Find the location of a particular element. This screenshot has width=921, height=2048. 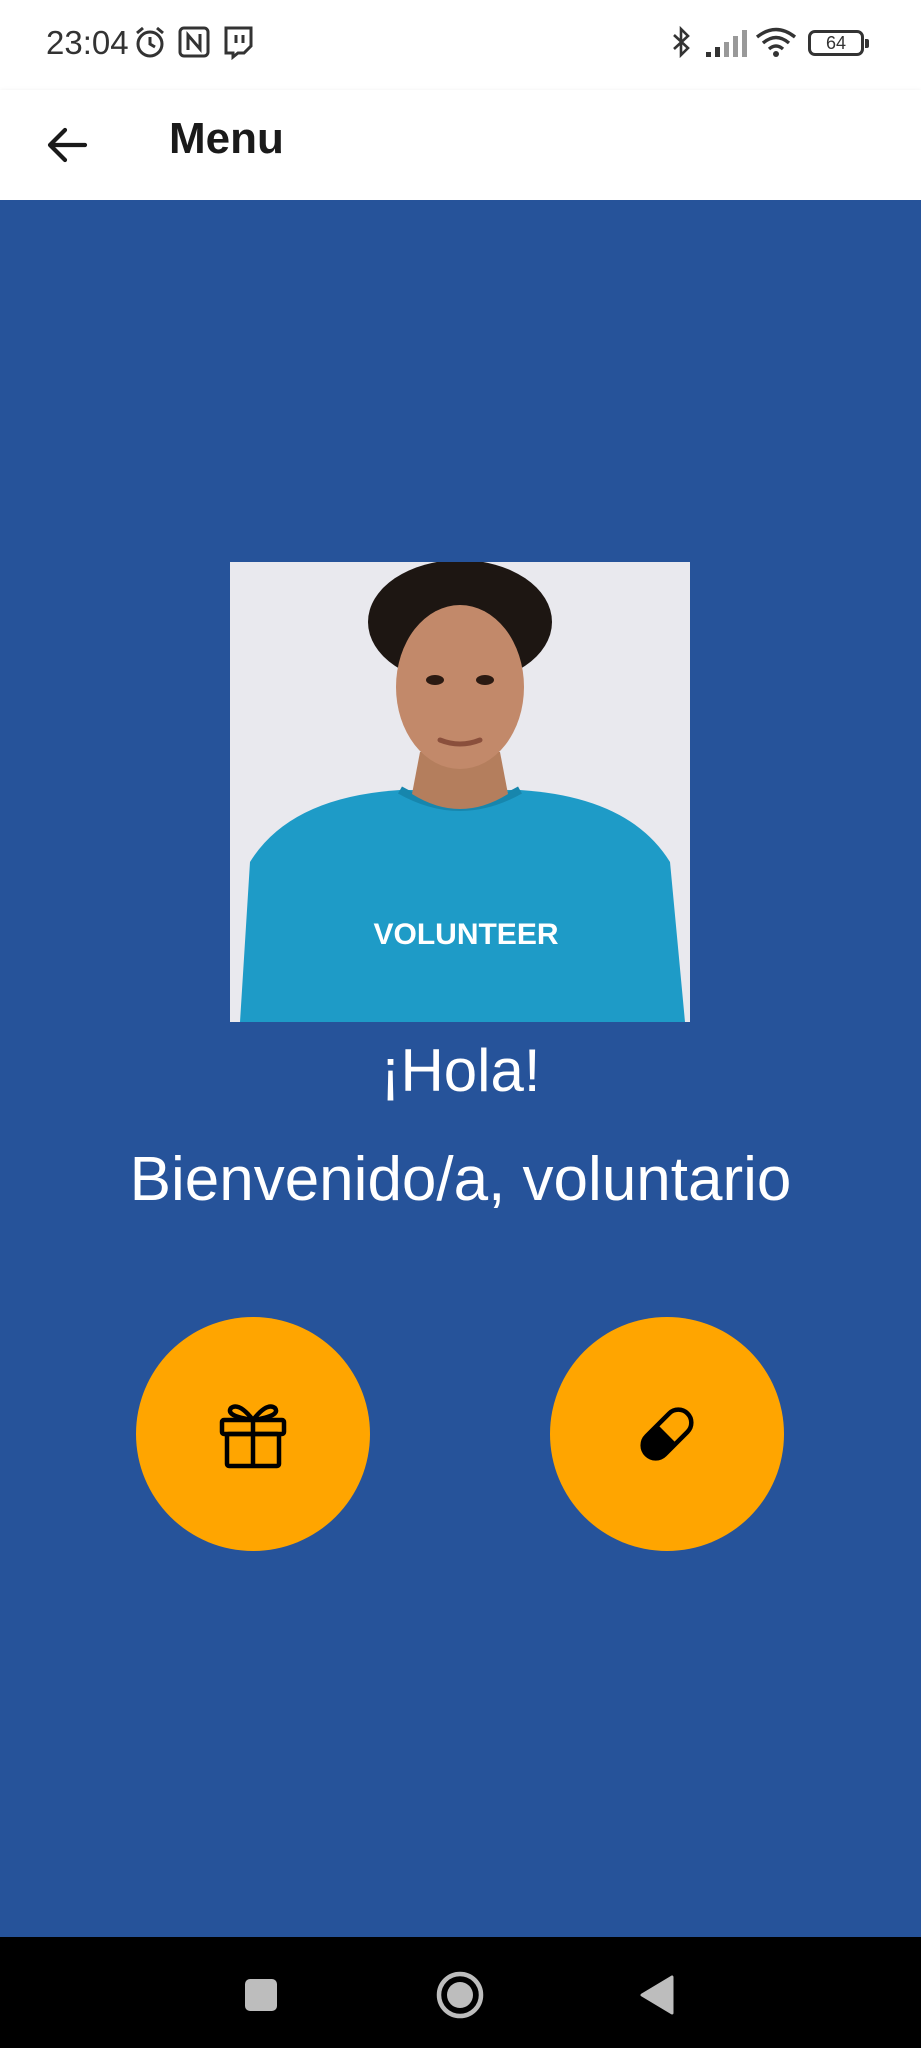

battery-level: 64 is located at coordinates (836, 42).